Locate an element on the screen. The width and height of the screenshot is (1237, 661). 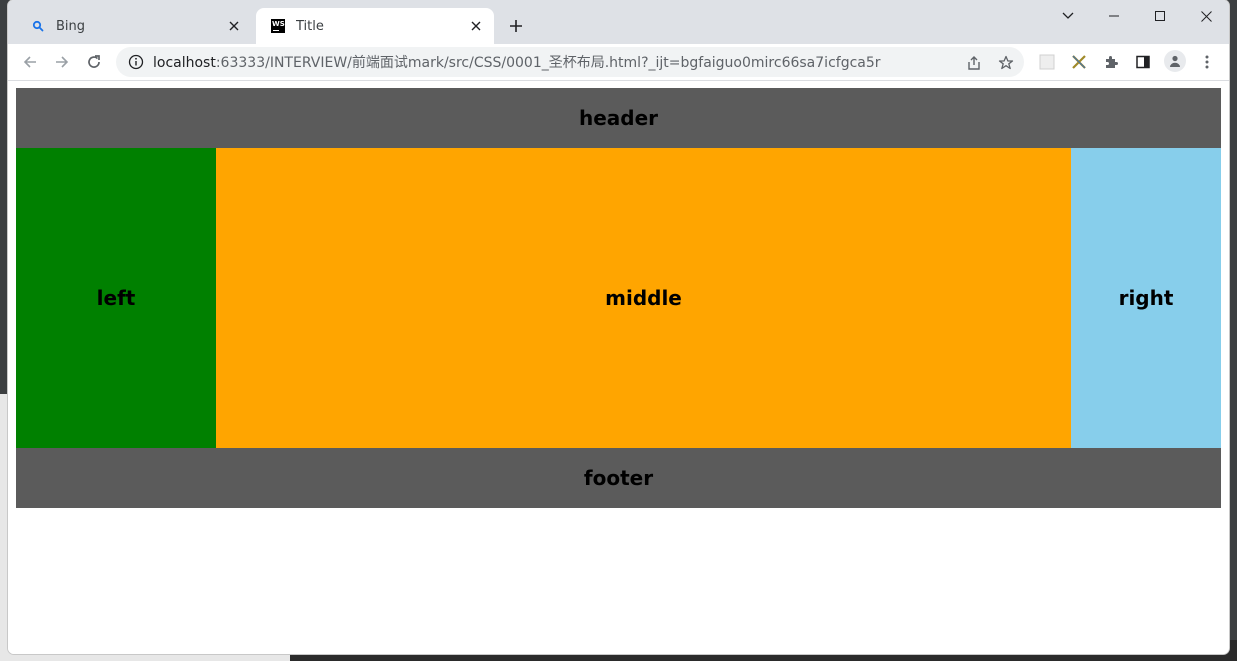
tab-strip: Bing WS Title is located at coordinates (618, 22).